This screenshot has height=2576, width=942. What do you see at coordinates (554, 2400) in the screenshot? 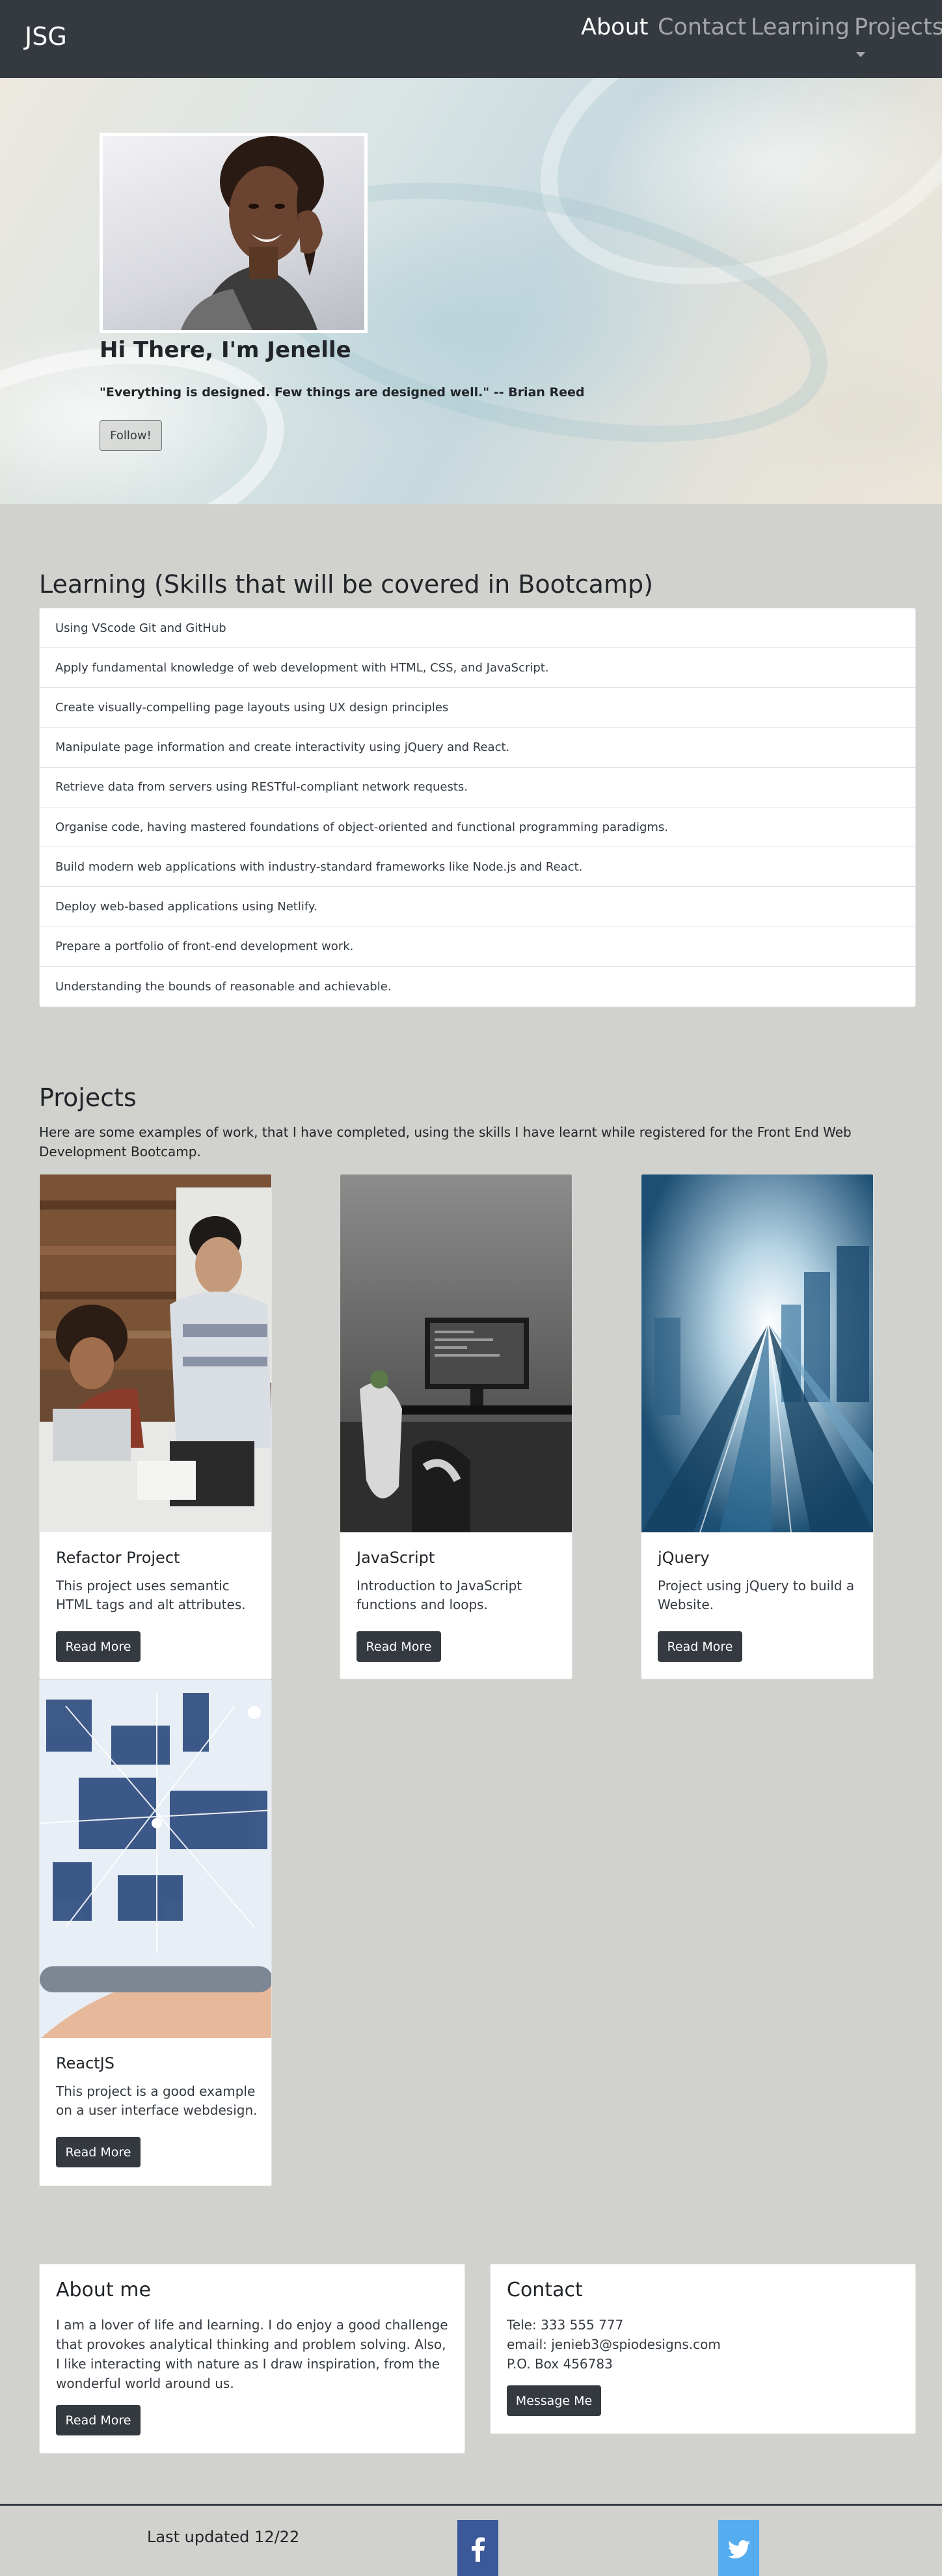
I see `message-me-button: Message Me` at bounding box center [554, 2400].